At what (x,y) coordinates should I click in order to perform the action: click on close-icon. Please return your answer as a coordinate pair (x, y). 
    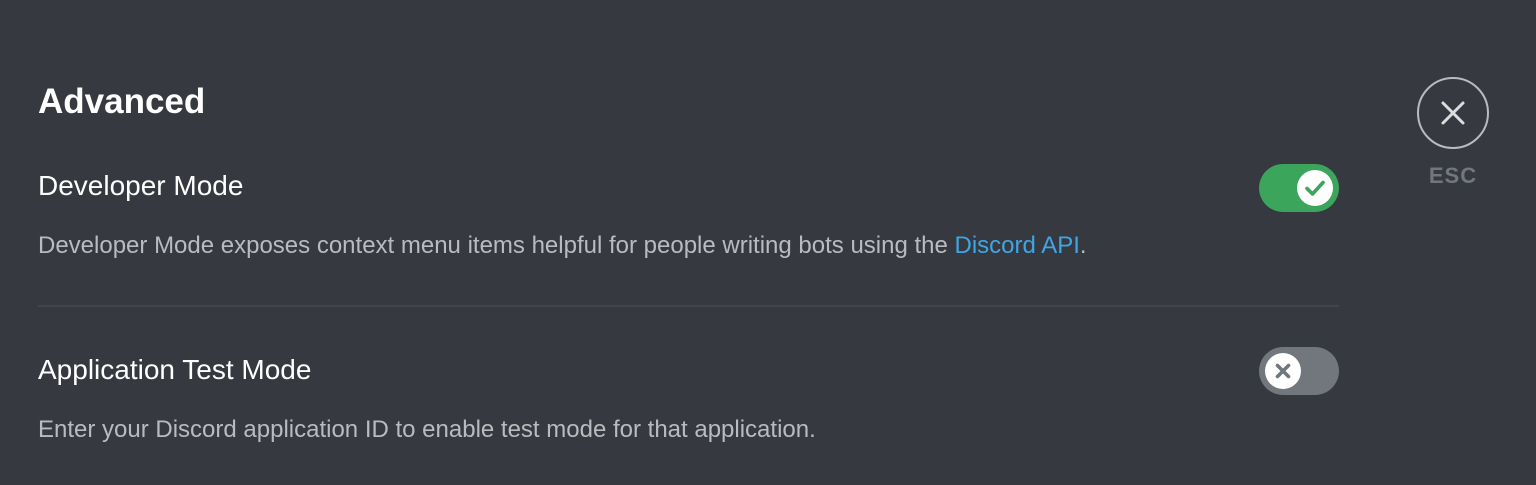
    Looking at the image, I should click on (1453, 113).